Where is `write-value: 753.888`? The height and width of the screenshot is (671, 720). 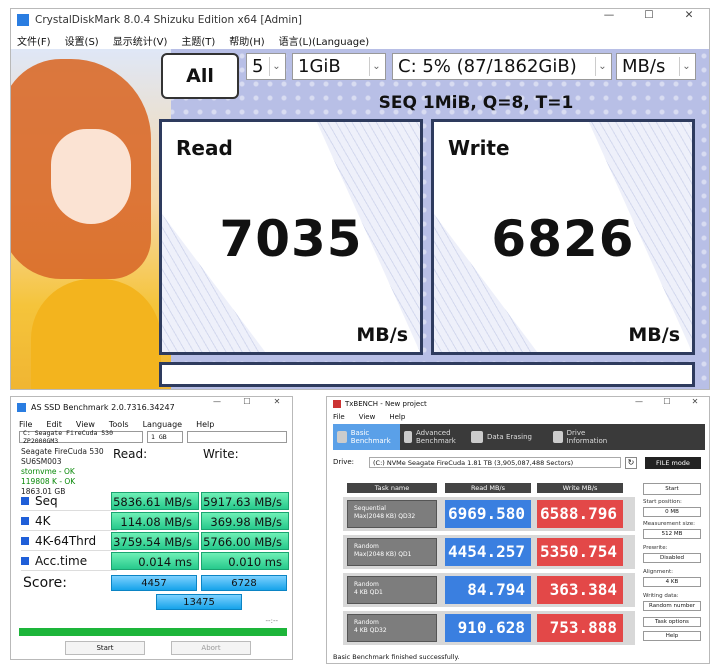 write-value: 753.888 is located at coordinates (580, 628).